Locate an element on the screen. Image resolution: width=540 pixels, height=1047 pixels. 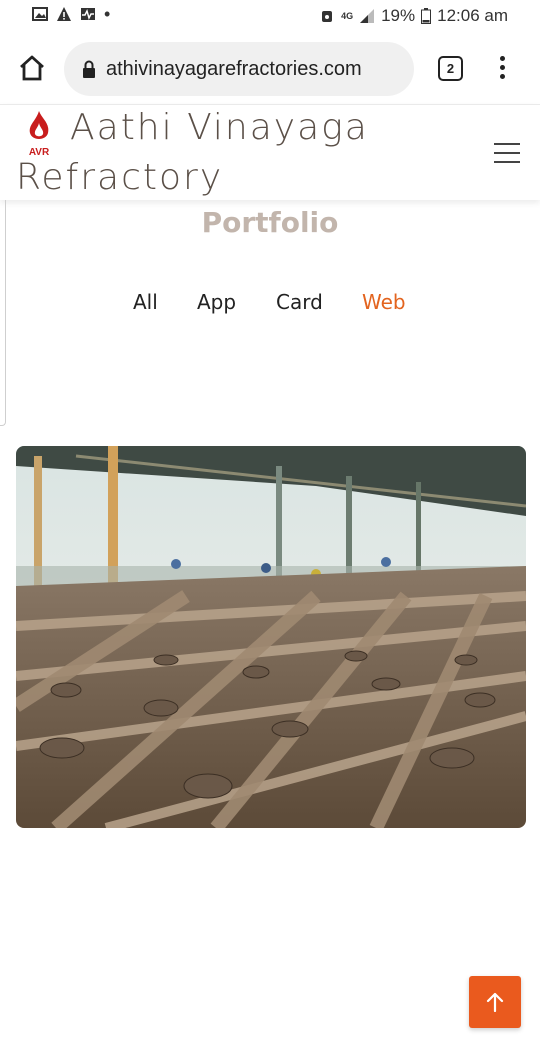
url-text: athivinayagarefractories.com is located at coordinates (234, 68).